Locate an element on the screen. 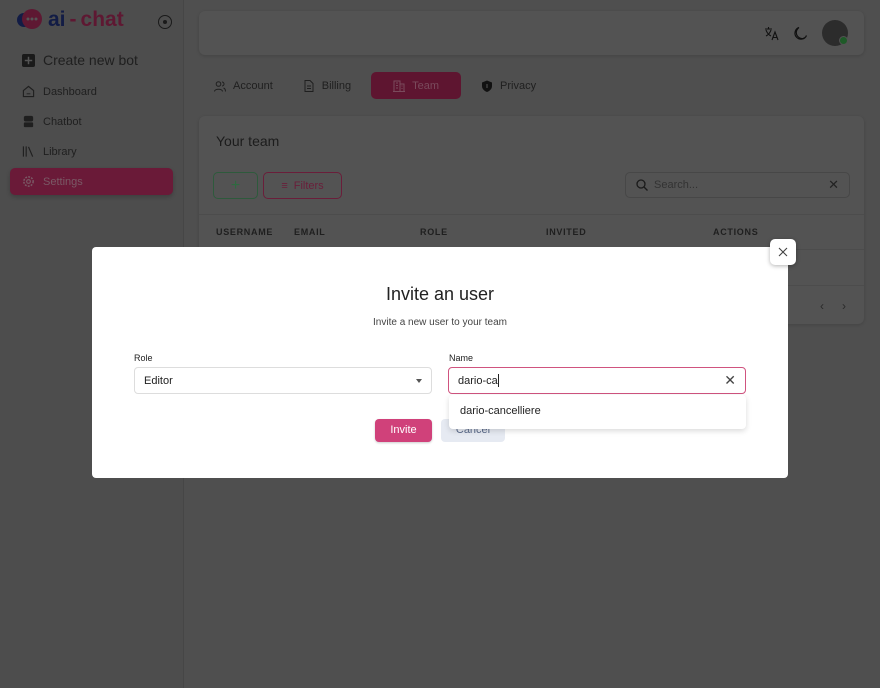 This screenshot has width=880, height=688. close-dialog-button is located at coordinates (783, 252).